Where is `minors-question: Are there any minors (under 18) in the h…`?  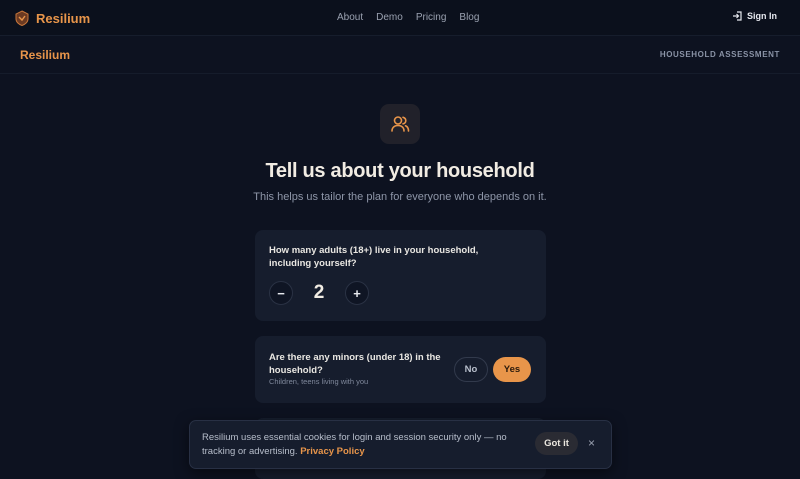
minors-question: Are there any minors (under 18) in the h… is located at coordinates (355, 364).